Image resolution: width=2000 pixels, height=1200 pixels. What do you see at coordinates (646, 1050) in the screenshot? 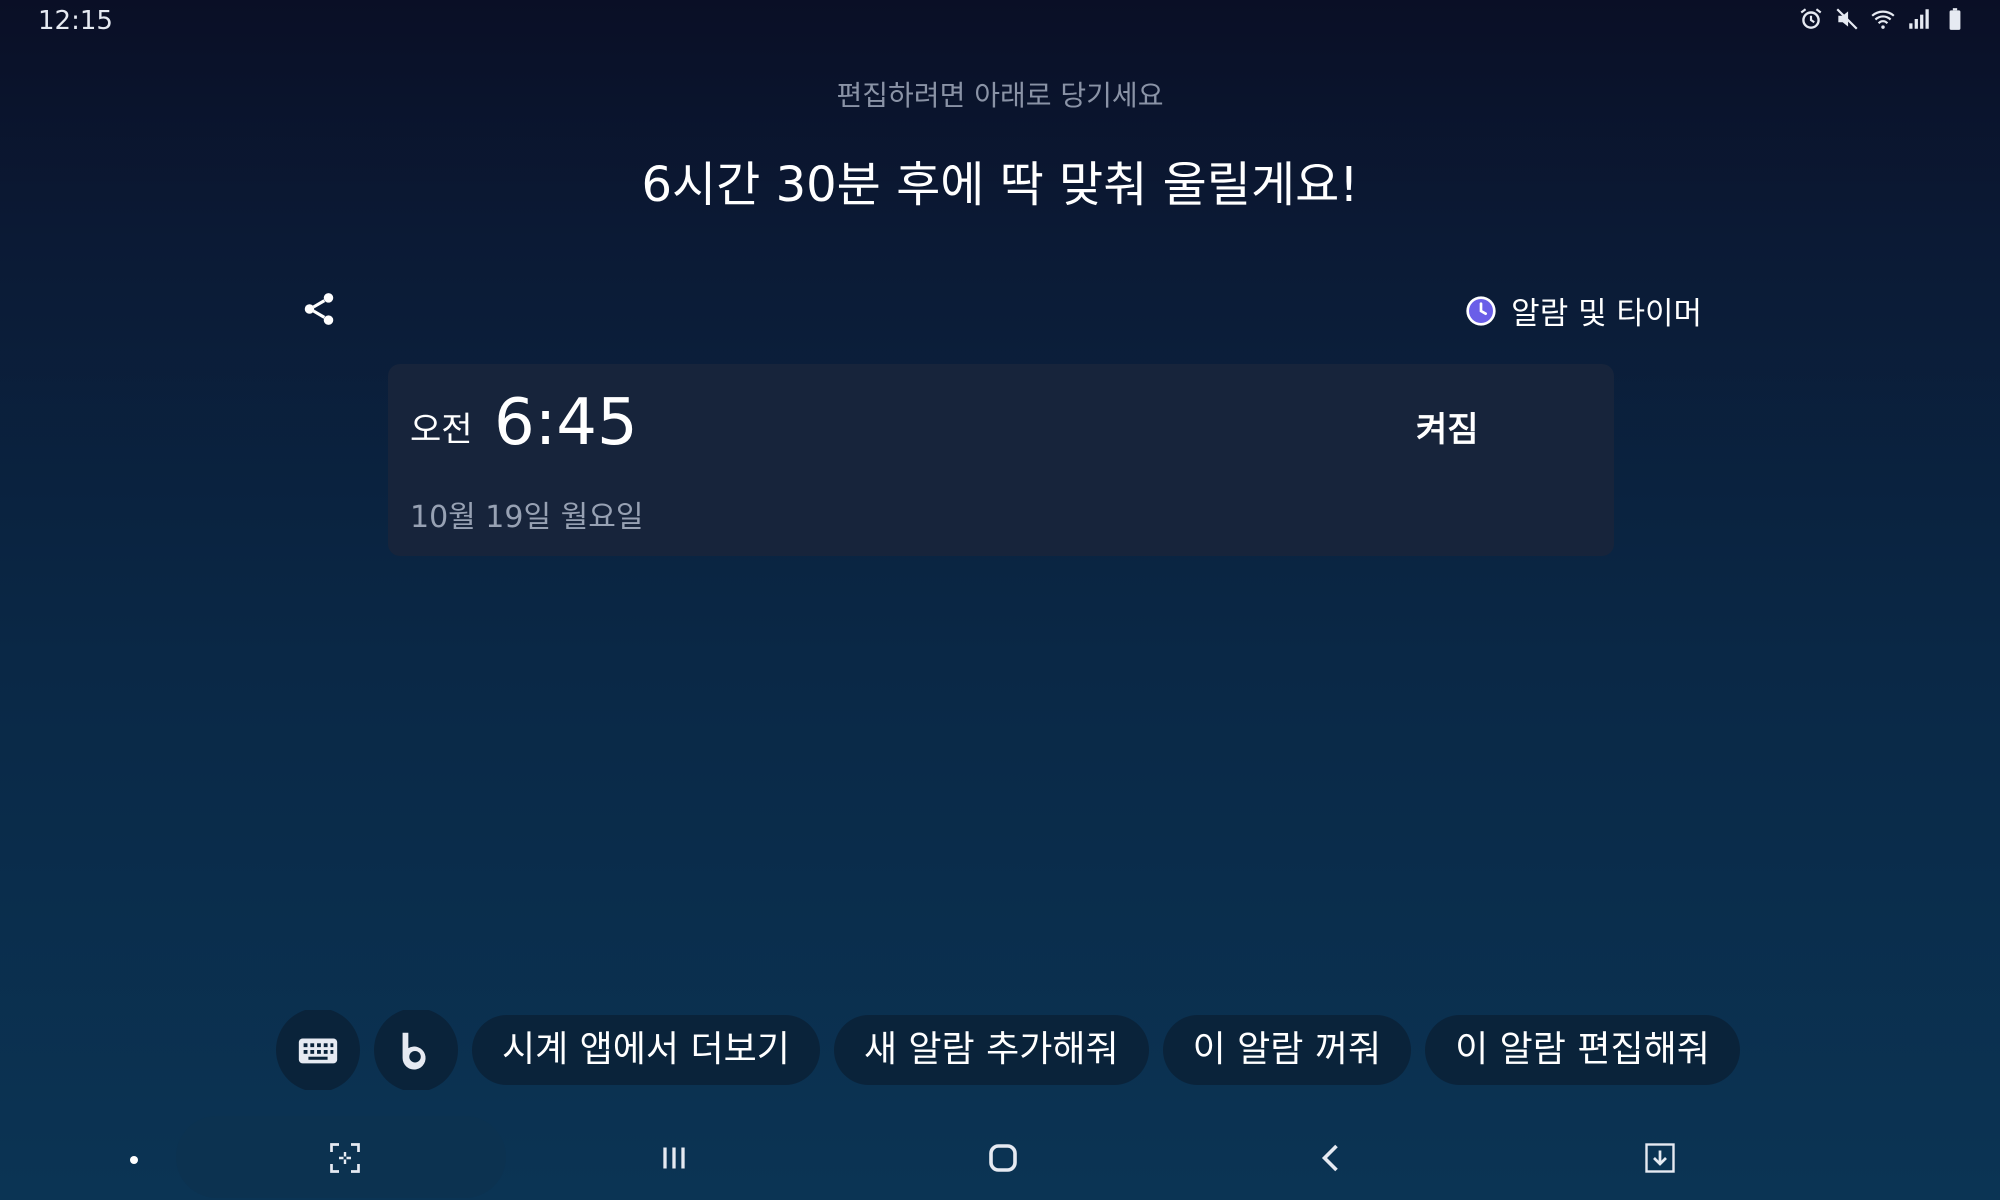
I see `chip-more-in-clock-app: 시계 앱에서 더보기` at bounding box center [646, 1050].